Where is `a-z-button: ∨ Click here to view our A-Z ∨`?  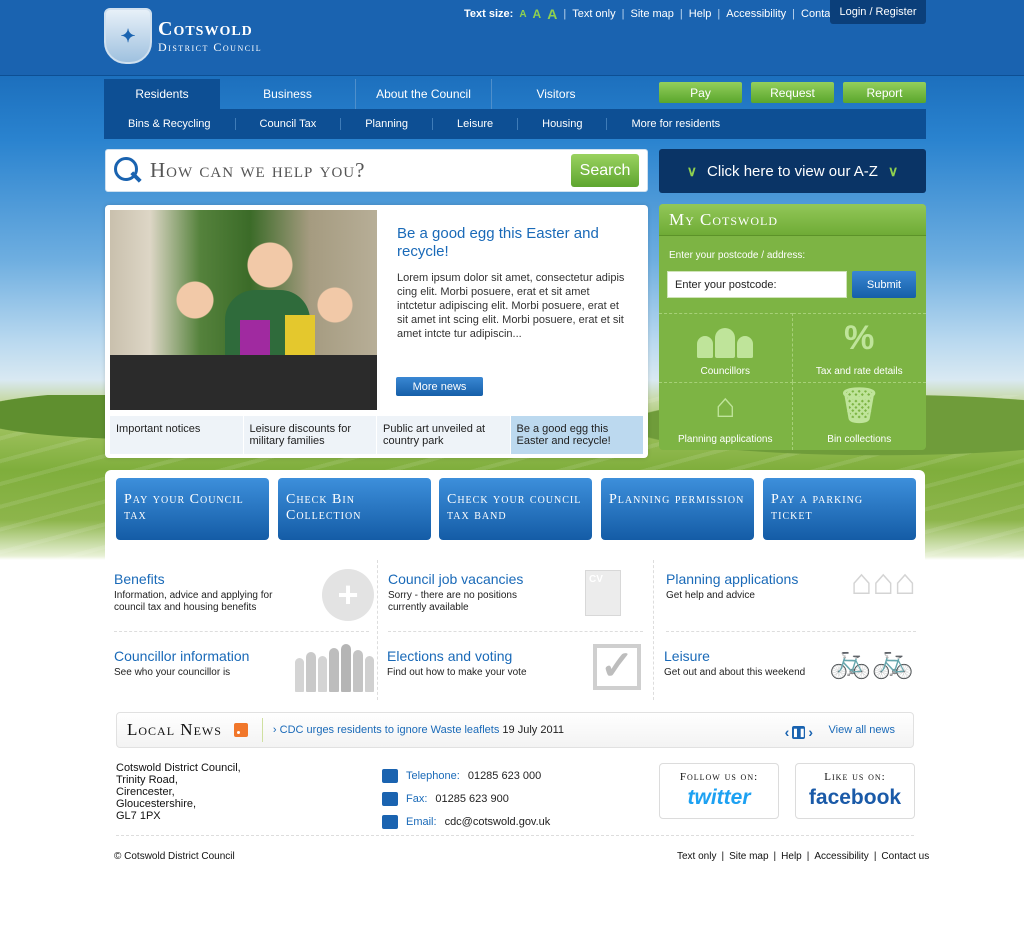
a-z-button: ∨ Click here to view our A-Z ∨ is located at coordinates (792, 171).